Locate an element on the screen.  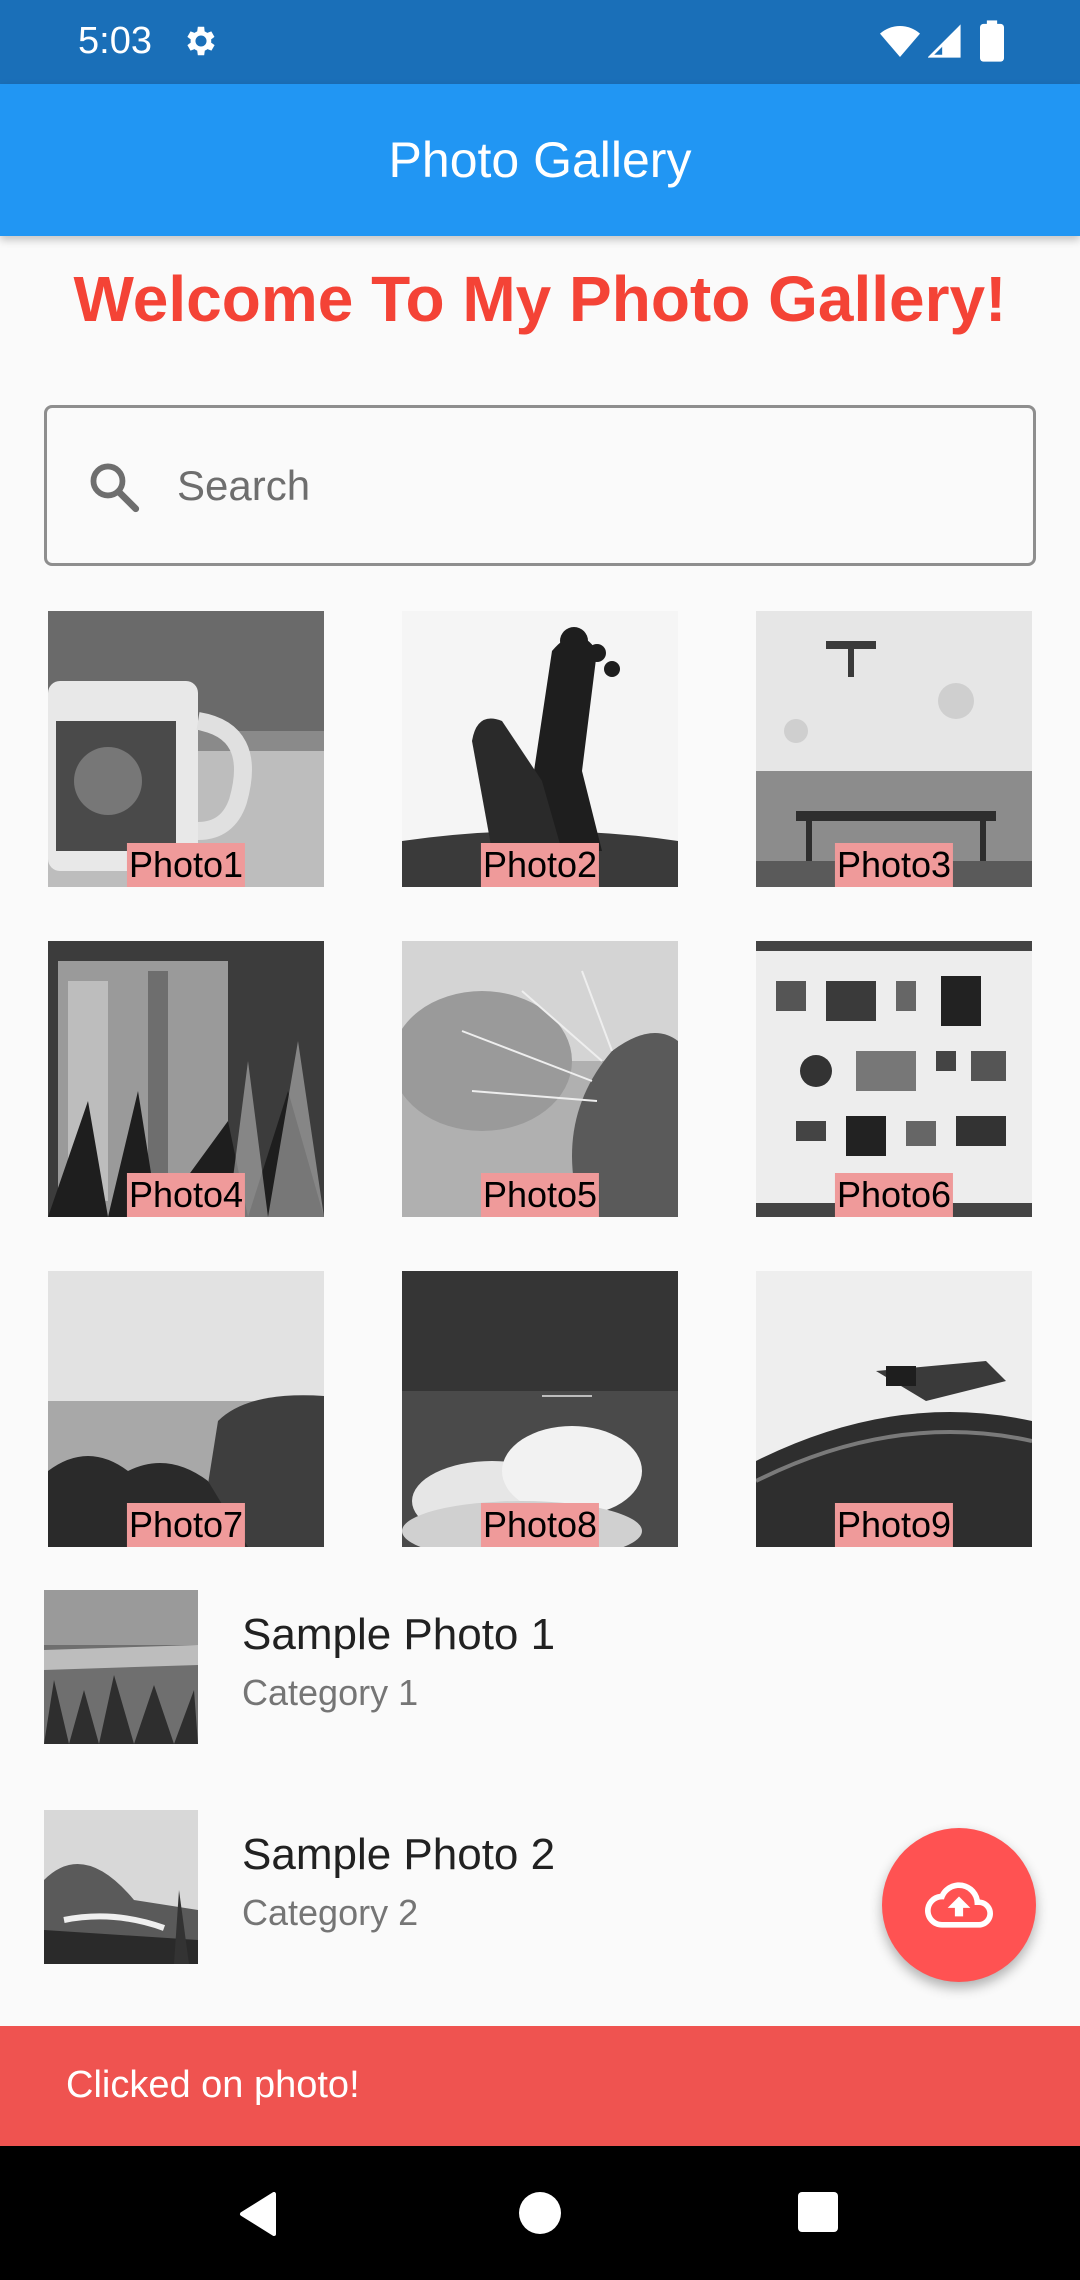
photo-label: Photo5 is located at coordinates (540, 1195).